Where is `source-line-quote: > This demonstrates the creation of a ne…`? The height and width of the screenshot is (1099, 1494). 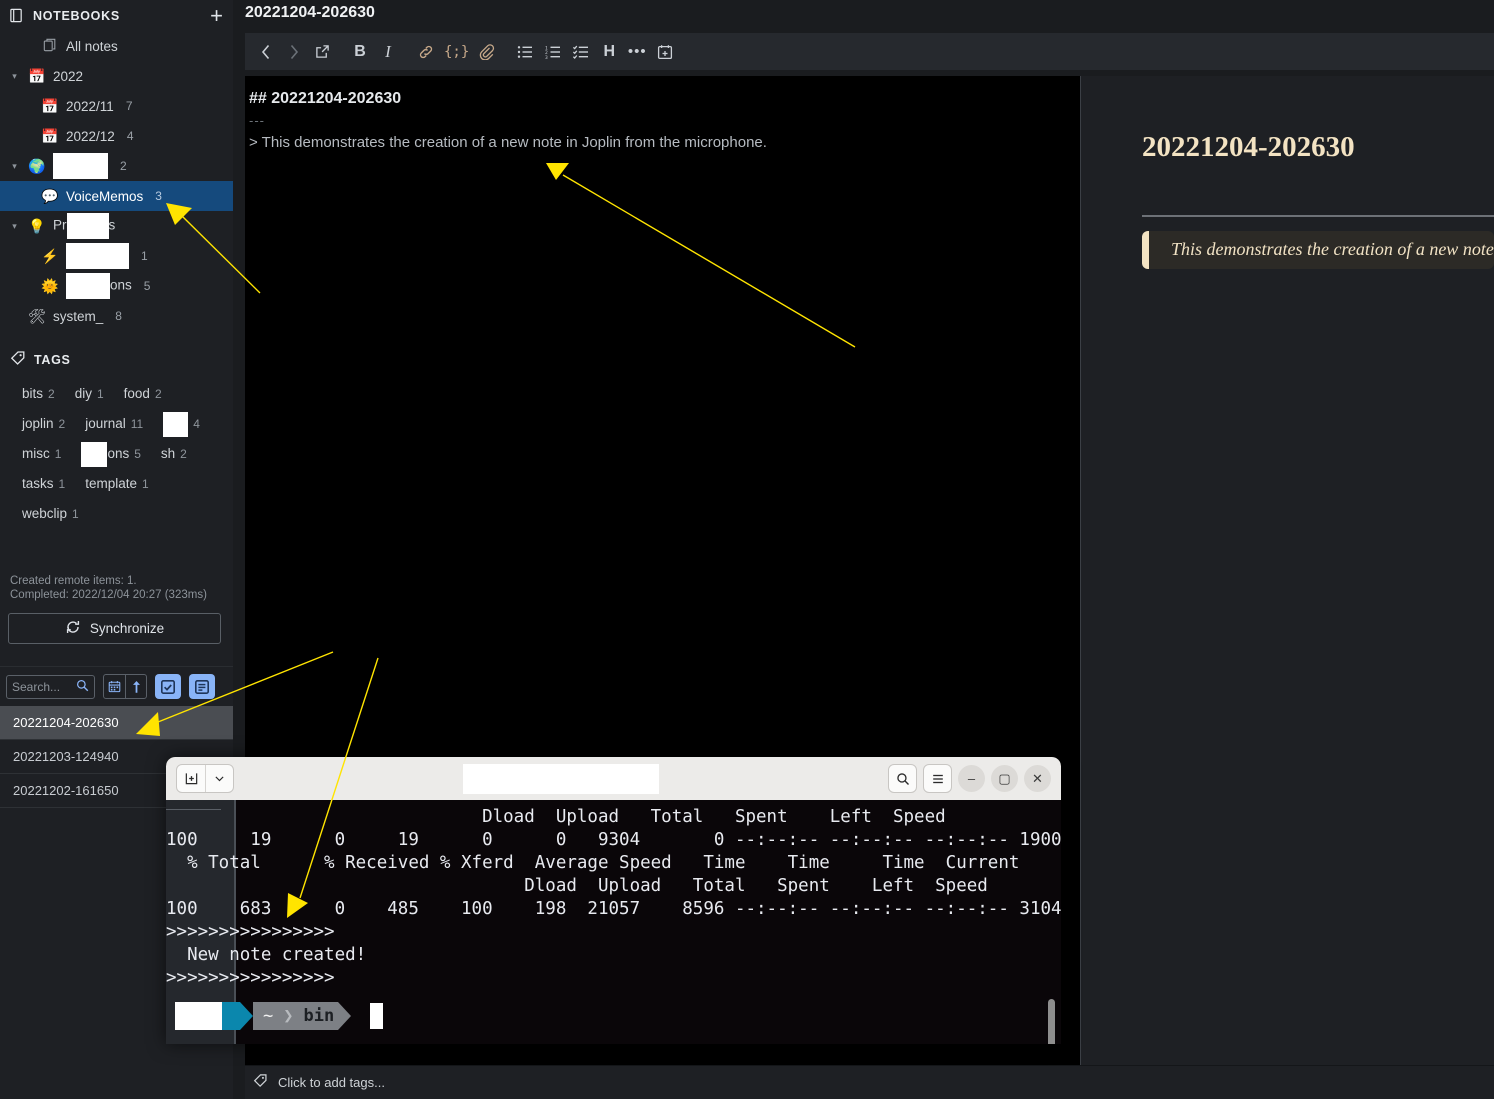 source-line-quote: > This demonstrates the creation of a ne… is located at coordinates (508, 142).